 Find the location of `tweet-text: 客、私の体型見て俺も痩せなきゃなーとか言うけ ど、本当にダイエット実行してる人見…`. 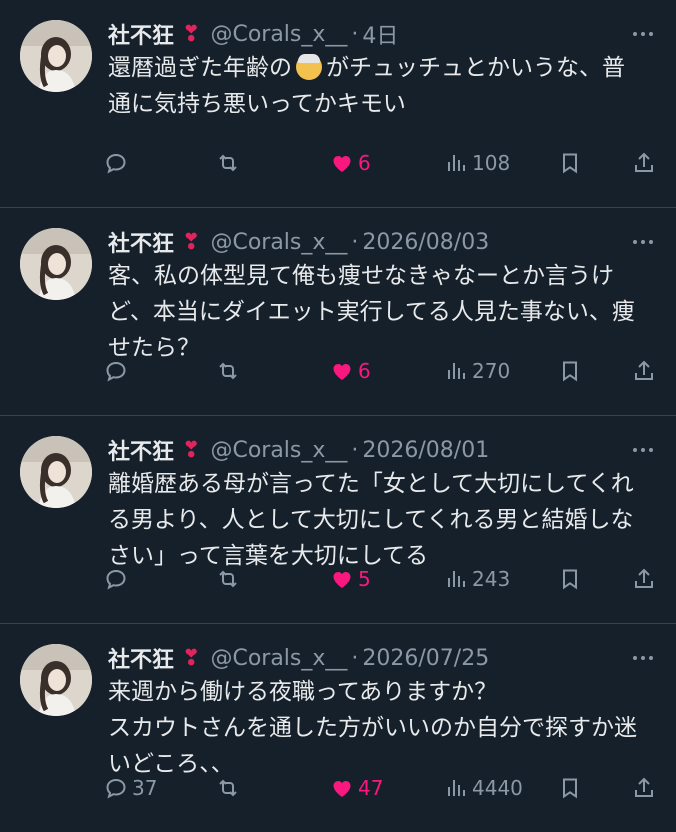

tweet-text: 客、私の体型見て俺も痩せなきゃなーとか言うけ ど、本当にダイエット実行してる人見… is located at coordinates (380, 312).